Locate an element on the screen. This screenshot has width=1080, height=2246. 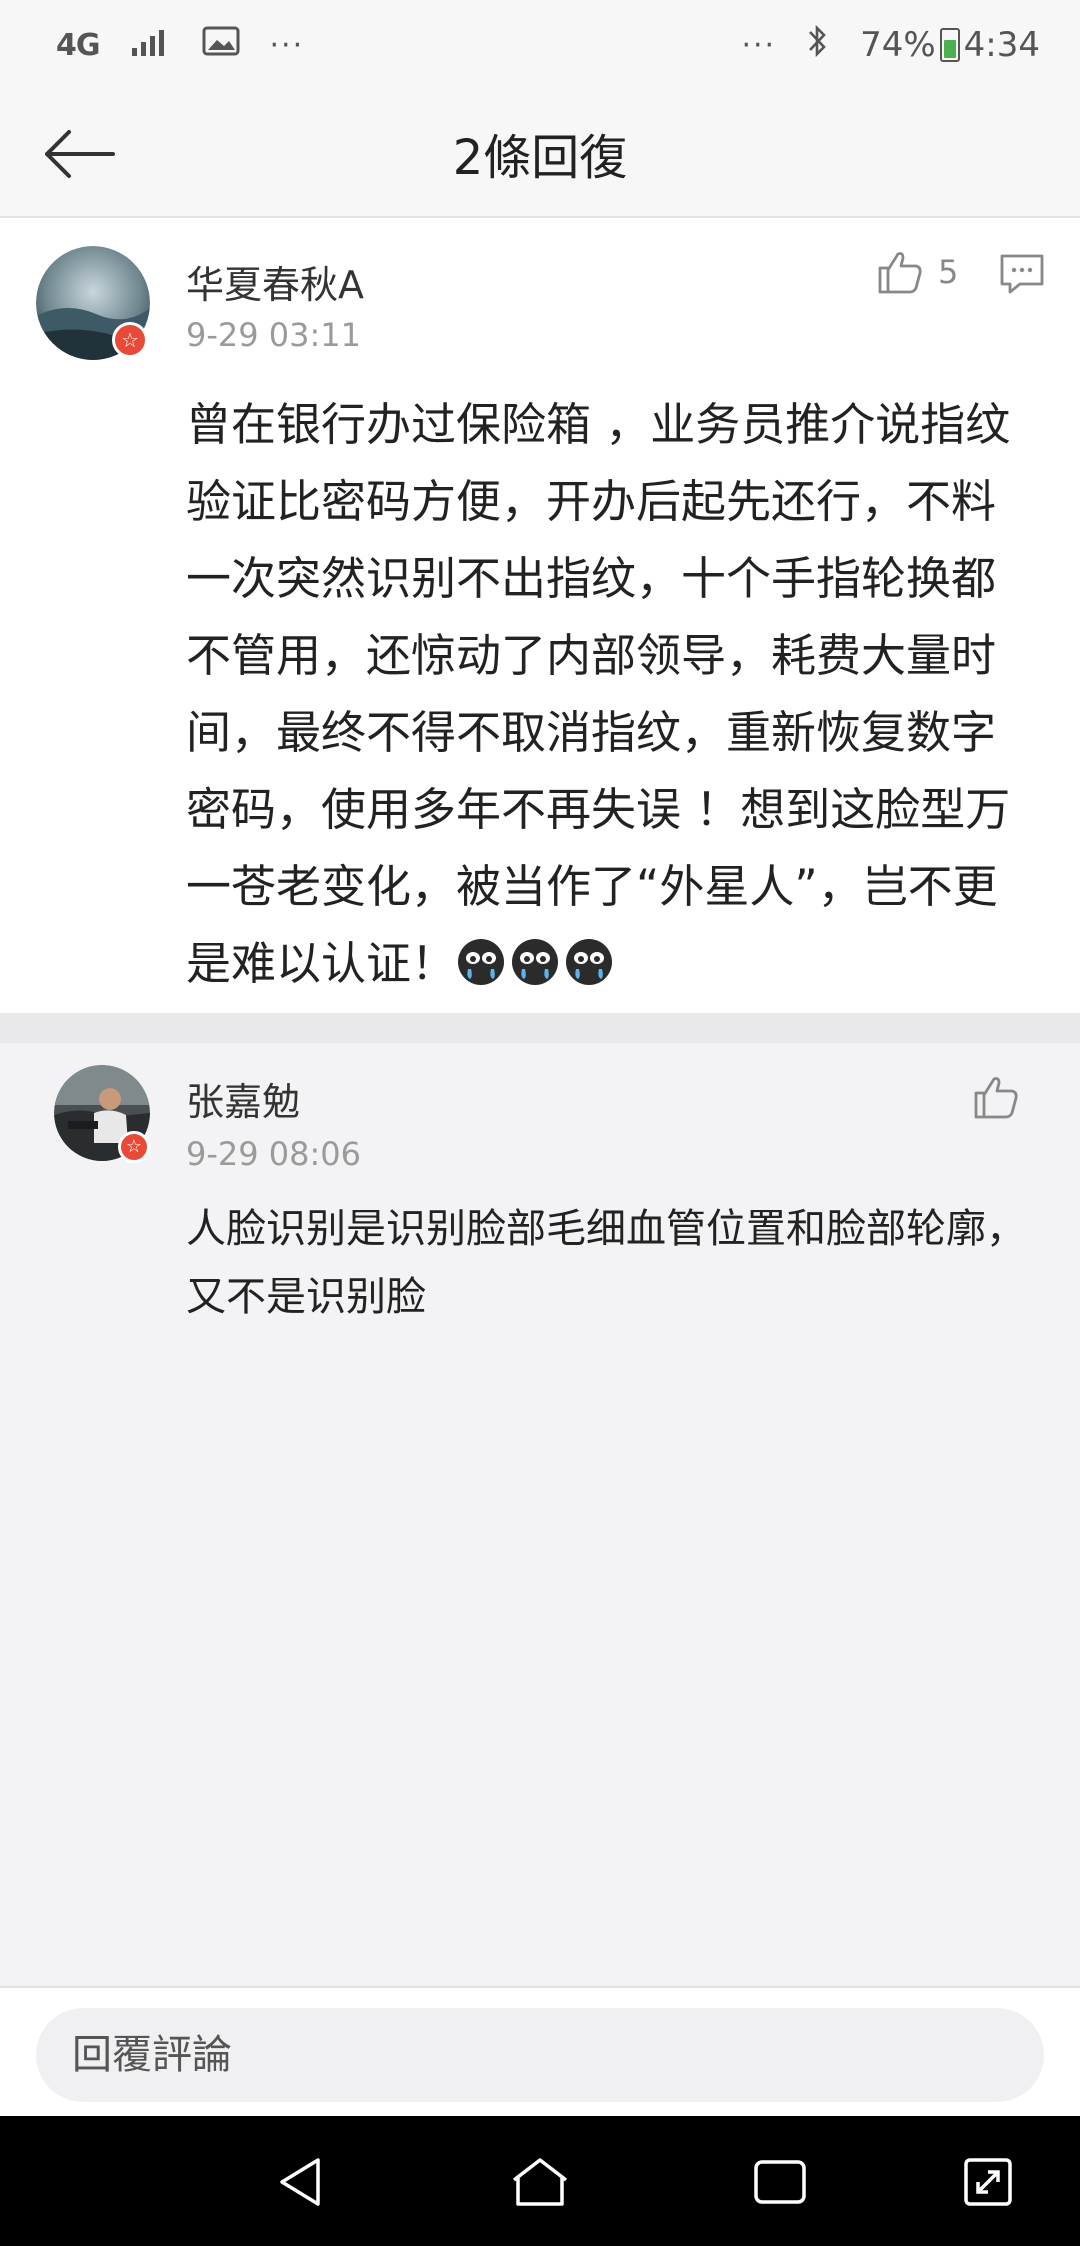
system-nav-bar is located at coordinates (540, 2181).